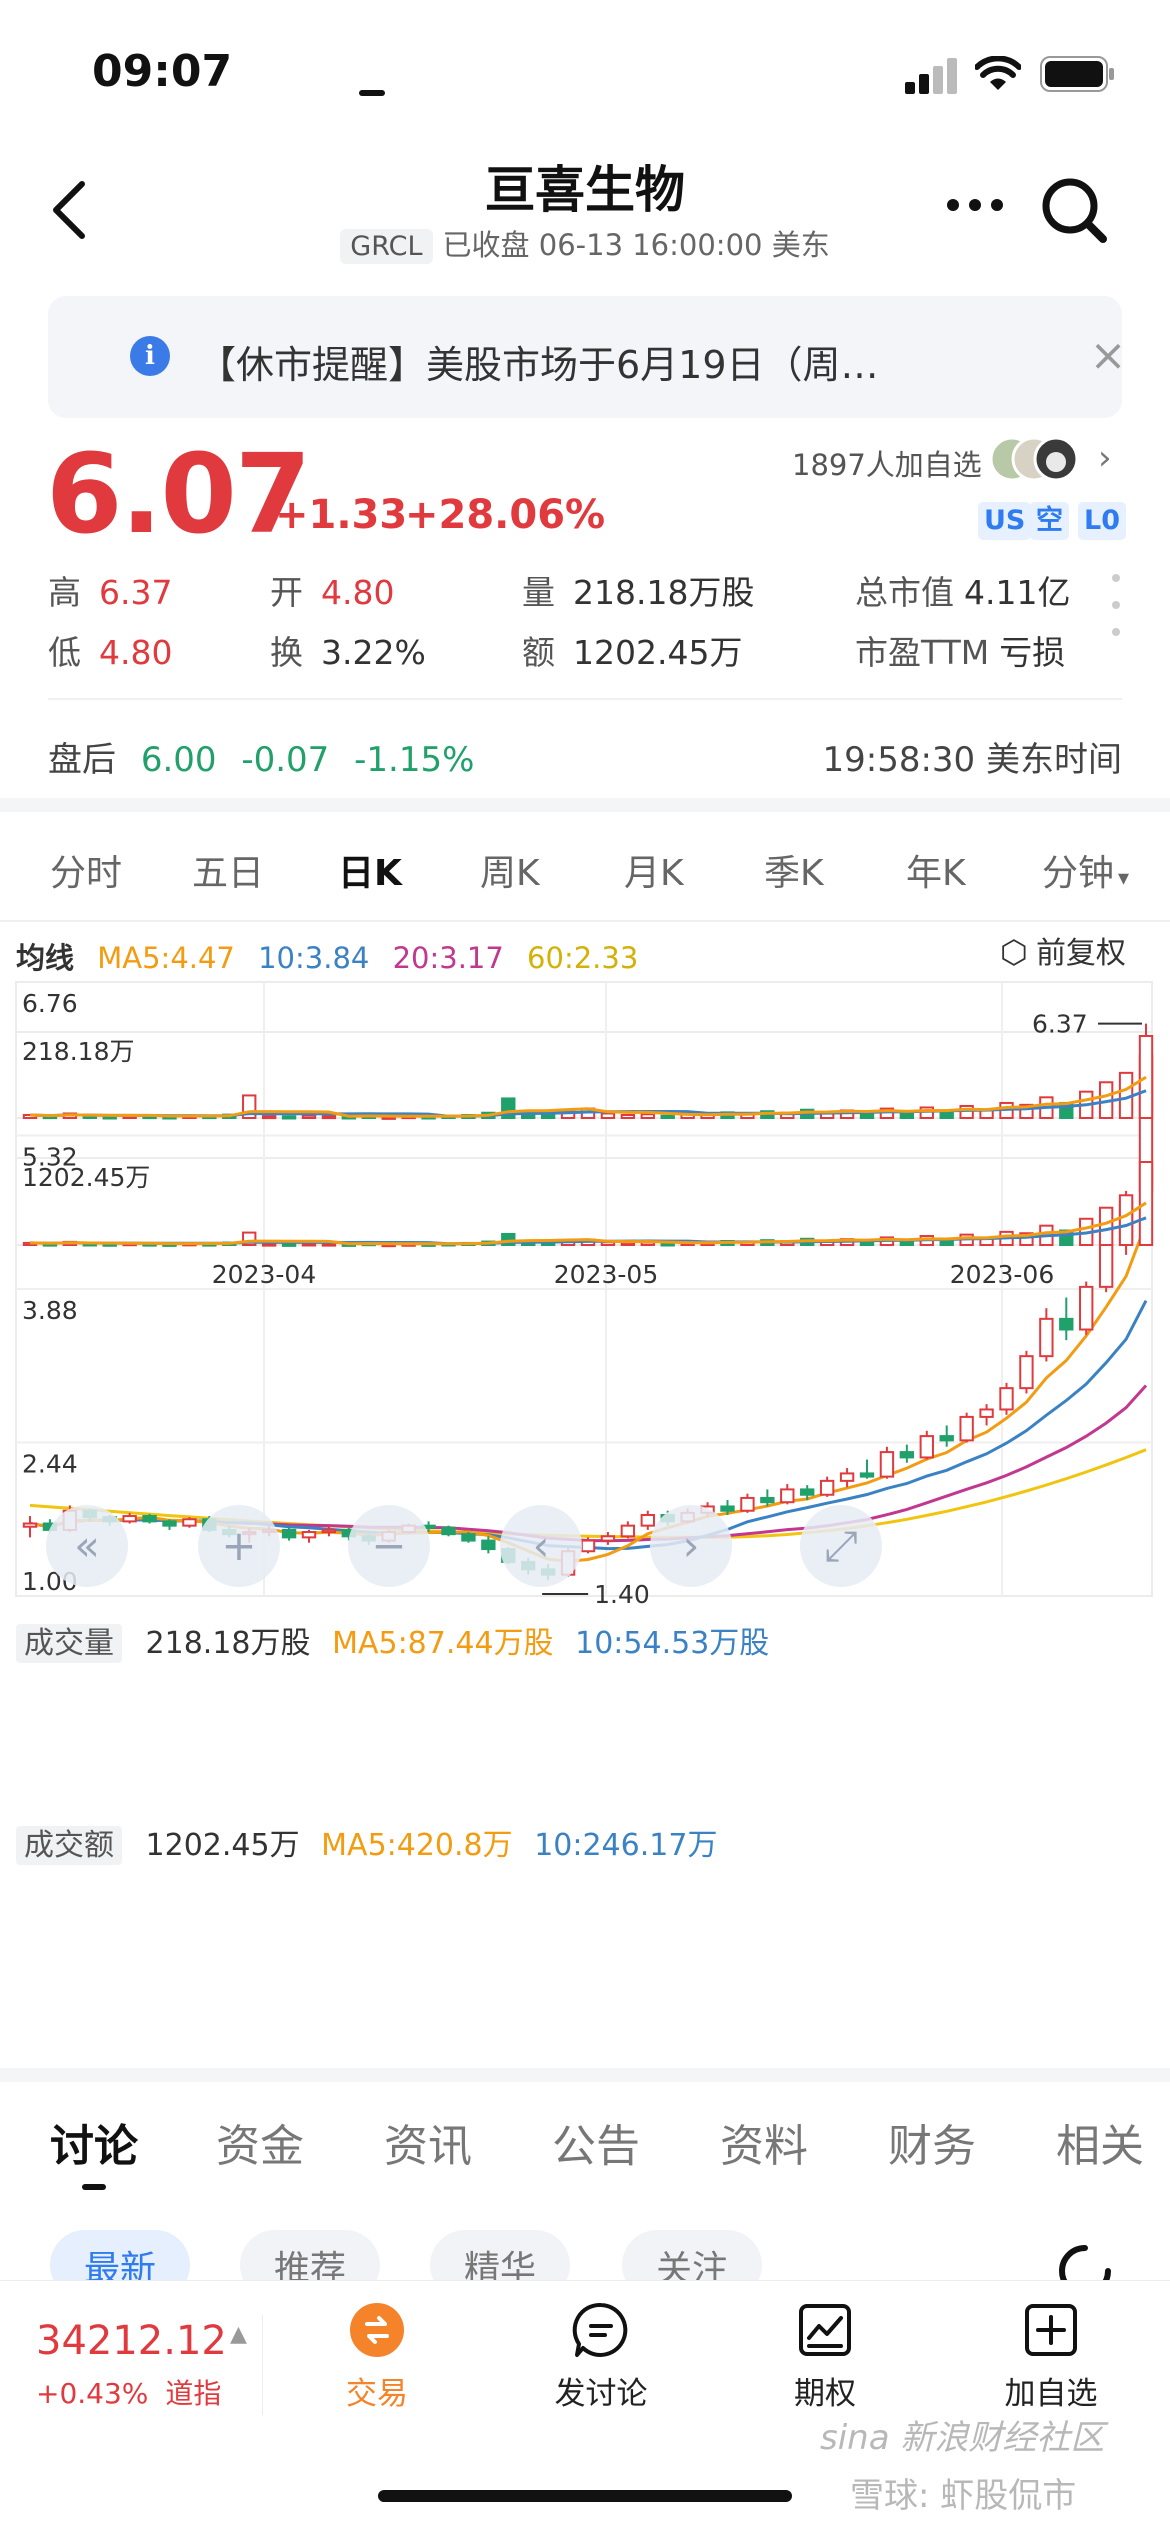  What do you see at coordinates (1005, 521) in the screenshot?
I see `tag-us: US` at bounding box center [1005, 521].